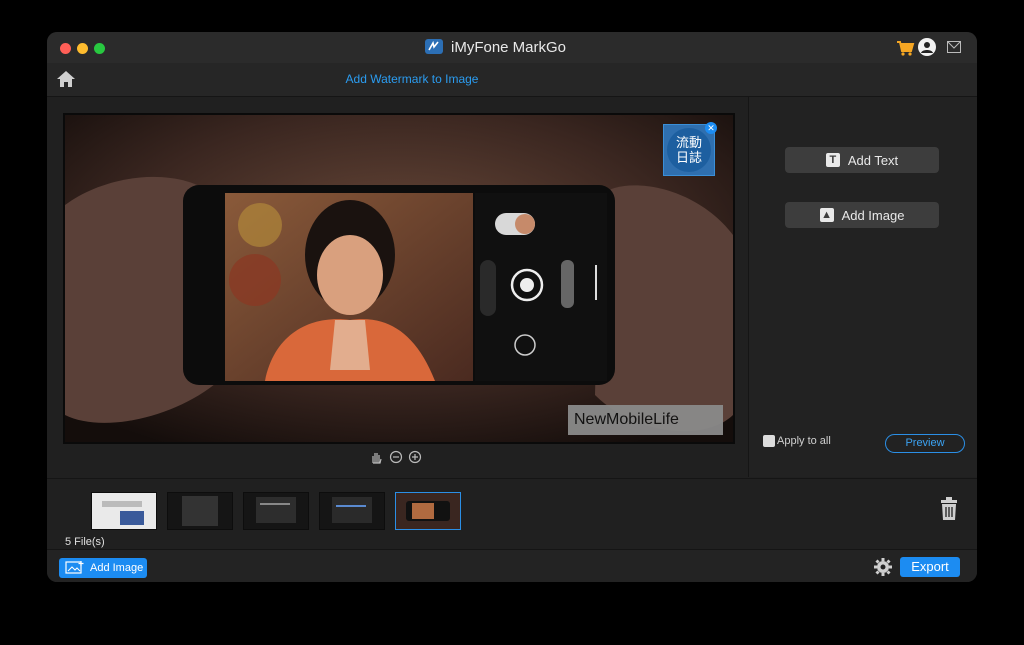  Describe the element at coordinates (711, 128) in the screenshot. I see `remove-watermark-button: ✕` at that location.